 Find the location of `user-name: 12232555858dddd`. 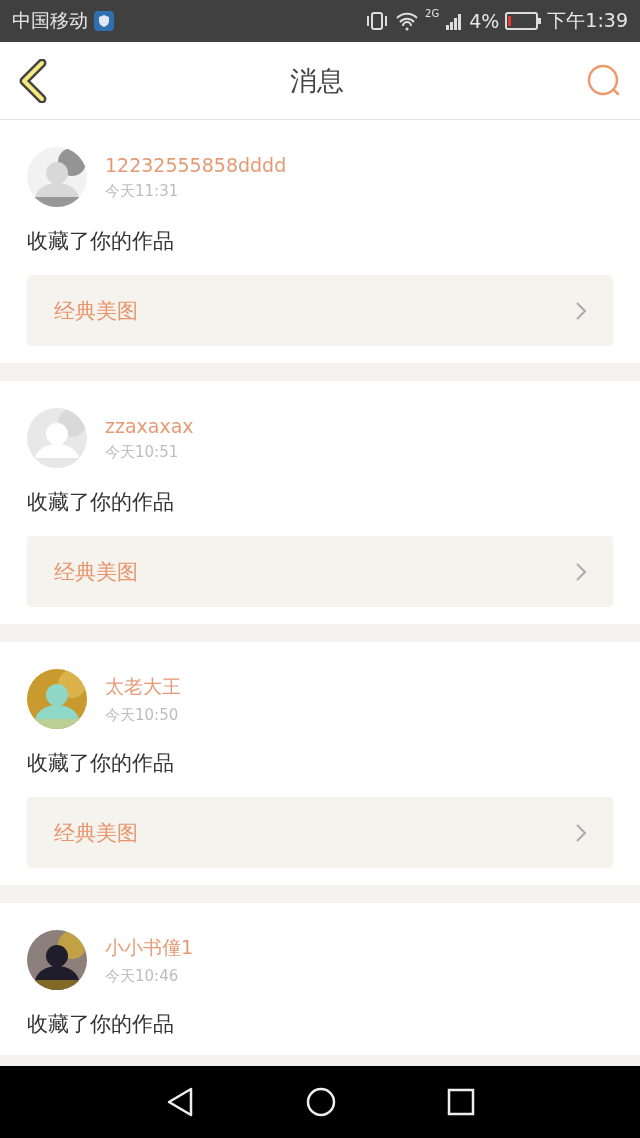

user-name: 12232555858dddd is located at coordinates (196, 164).